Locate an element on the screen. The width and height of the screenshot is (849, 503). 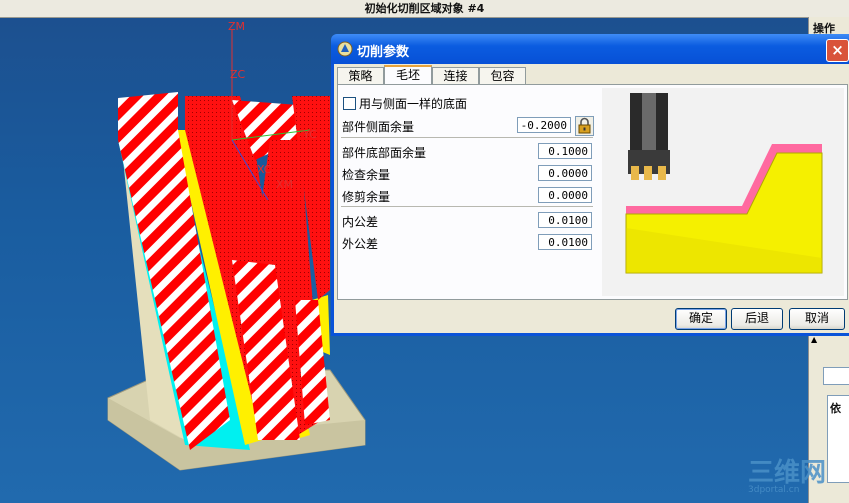
window-title-bar: 初始化切削区域对象 #4 is located at coordinates (424, 9).